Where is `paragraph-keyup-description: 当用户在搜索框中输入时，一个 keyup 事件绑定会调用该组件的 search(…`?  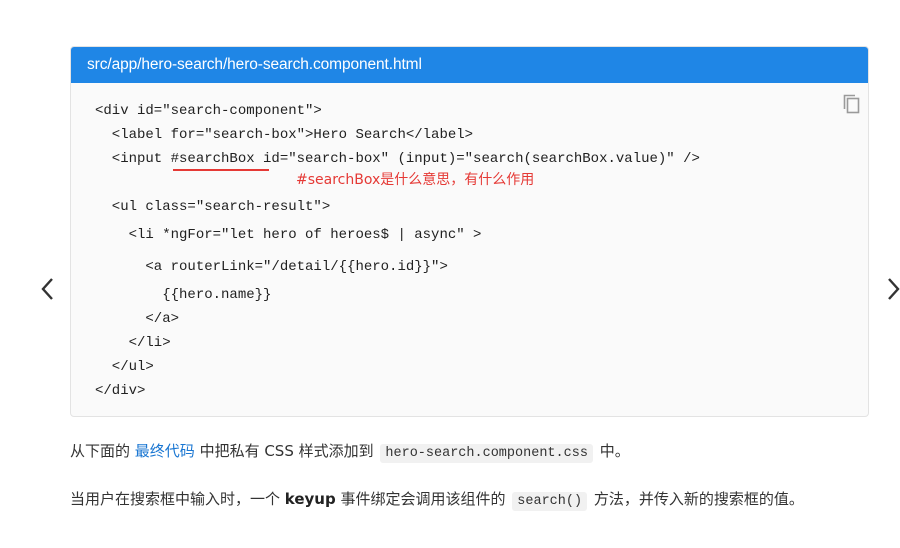
paragraph-keyup-description: 当用户在搜索框中输入时，一个 keyup 事件绑定会调用该组件的 search(… is located at coordinates (437, 499).